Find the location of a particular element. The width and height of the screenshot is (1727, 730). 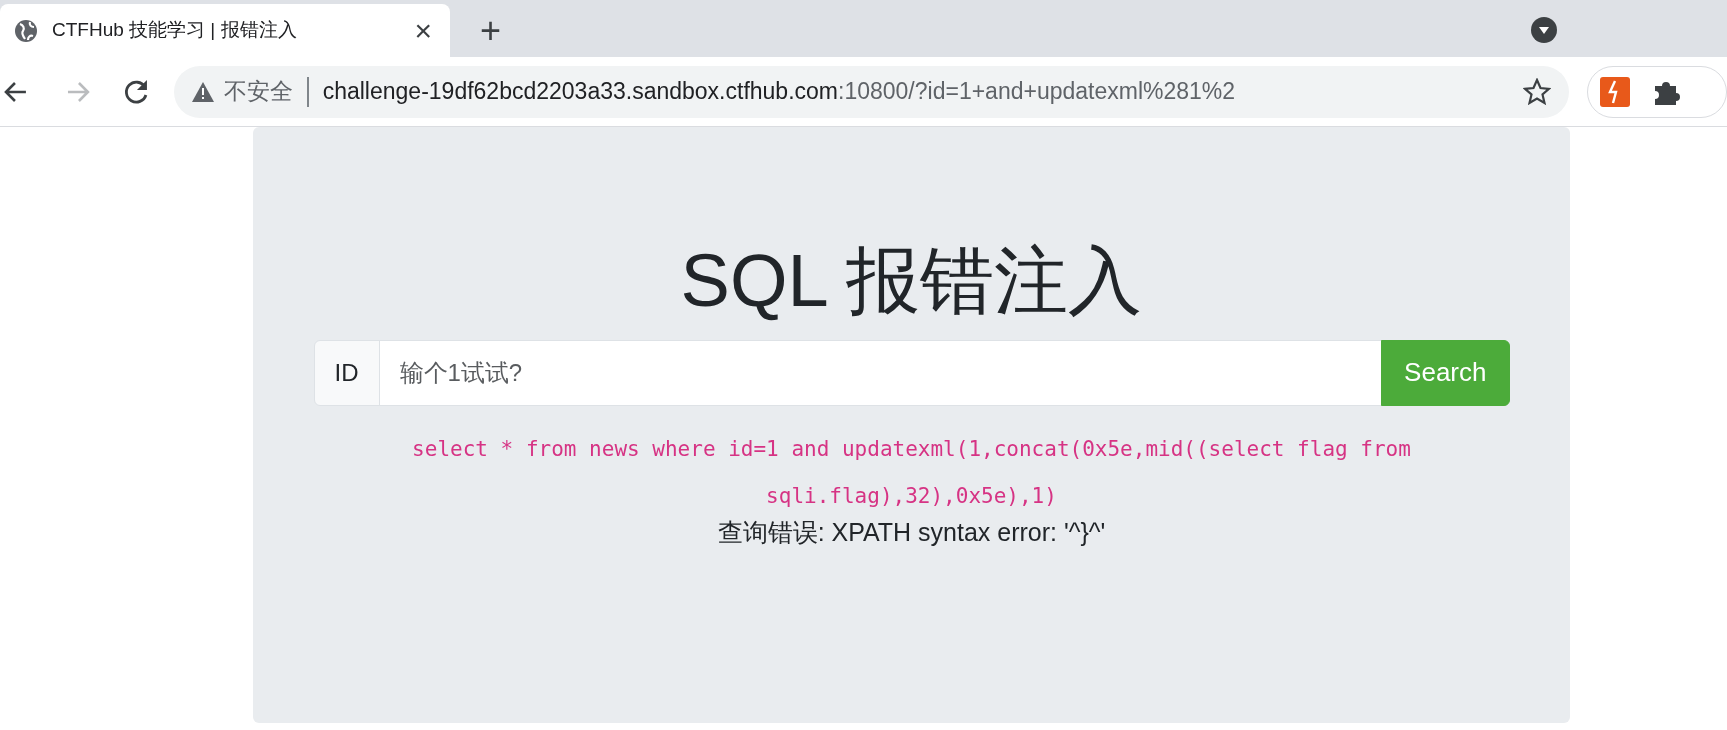

error-message: 查询错误: XPATH syntax error: '^}^' is located at coordinates (911, 532).